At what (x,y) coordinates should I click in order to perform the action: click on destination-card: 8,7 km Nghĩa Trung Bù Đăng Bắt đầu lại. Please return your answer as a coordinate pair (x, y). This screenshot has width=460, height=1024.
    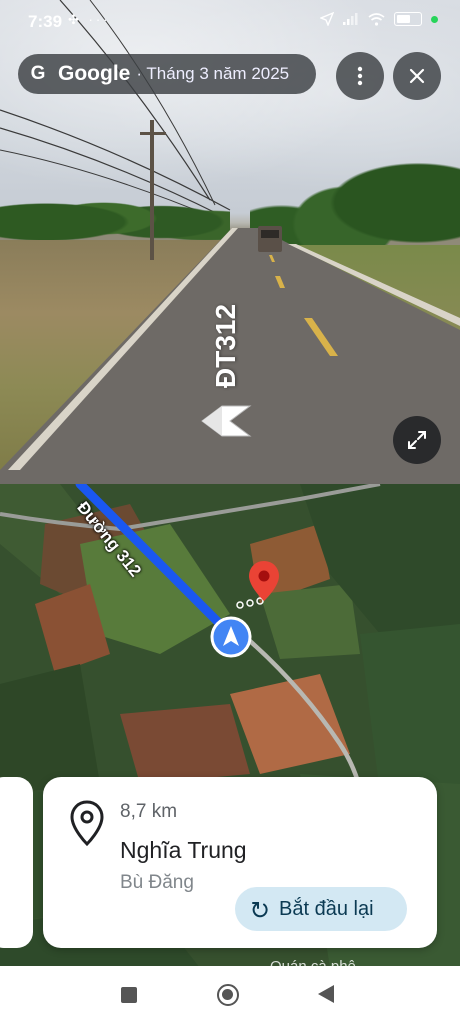
    Looking at the image, I should click on (240, 862).